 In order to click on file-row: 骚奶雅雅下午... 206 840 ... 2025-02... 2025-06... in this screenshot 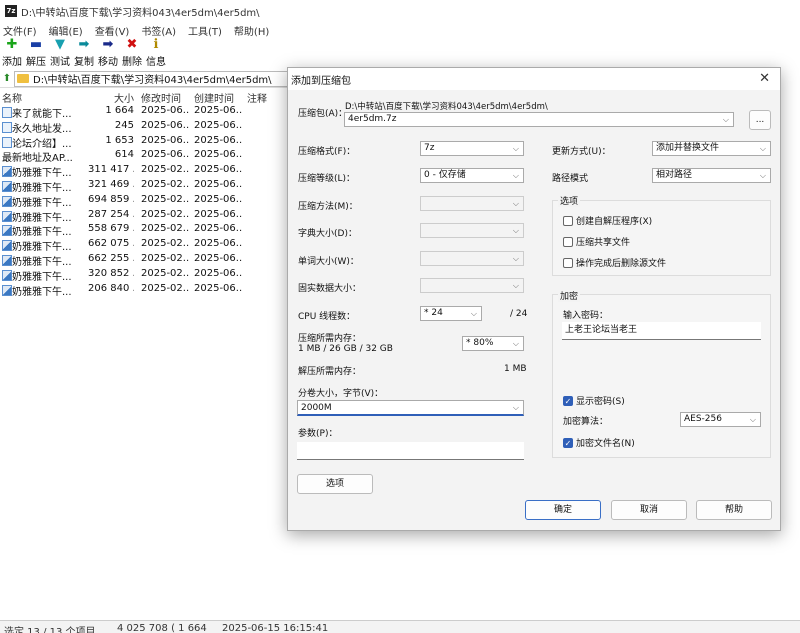, I will do `click(145, 290)`.